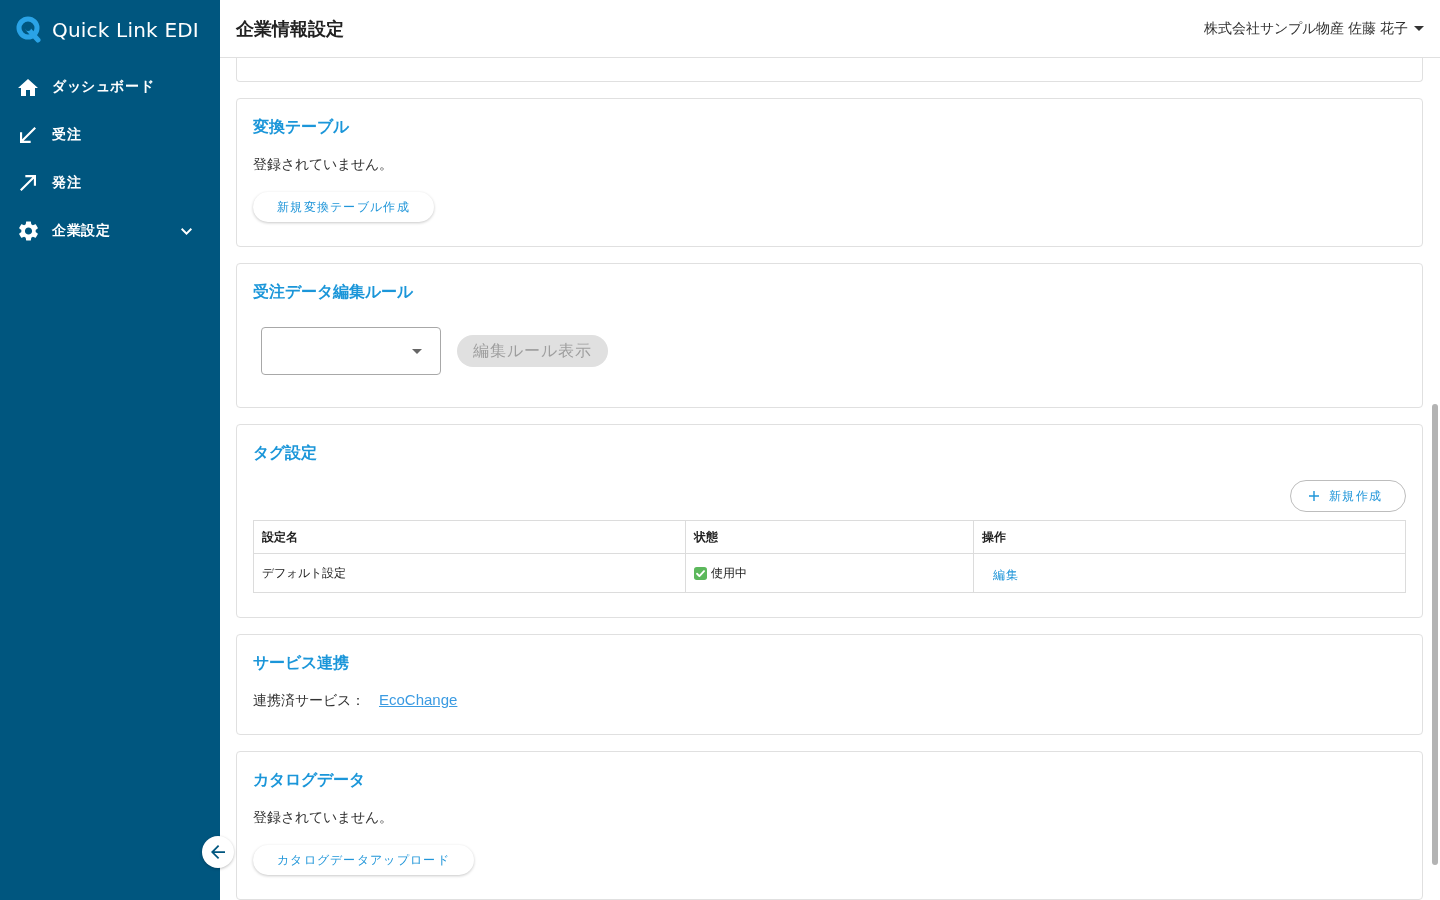  I want to click on action-button: カタログデータアップロード, so click(363, 860).